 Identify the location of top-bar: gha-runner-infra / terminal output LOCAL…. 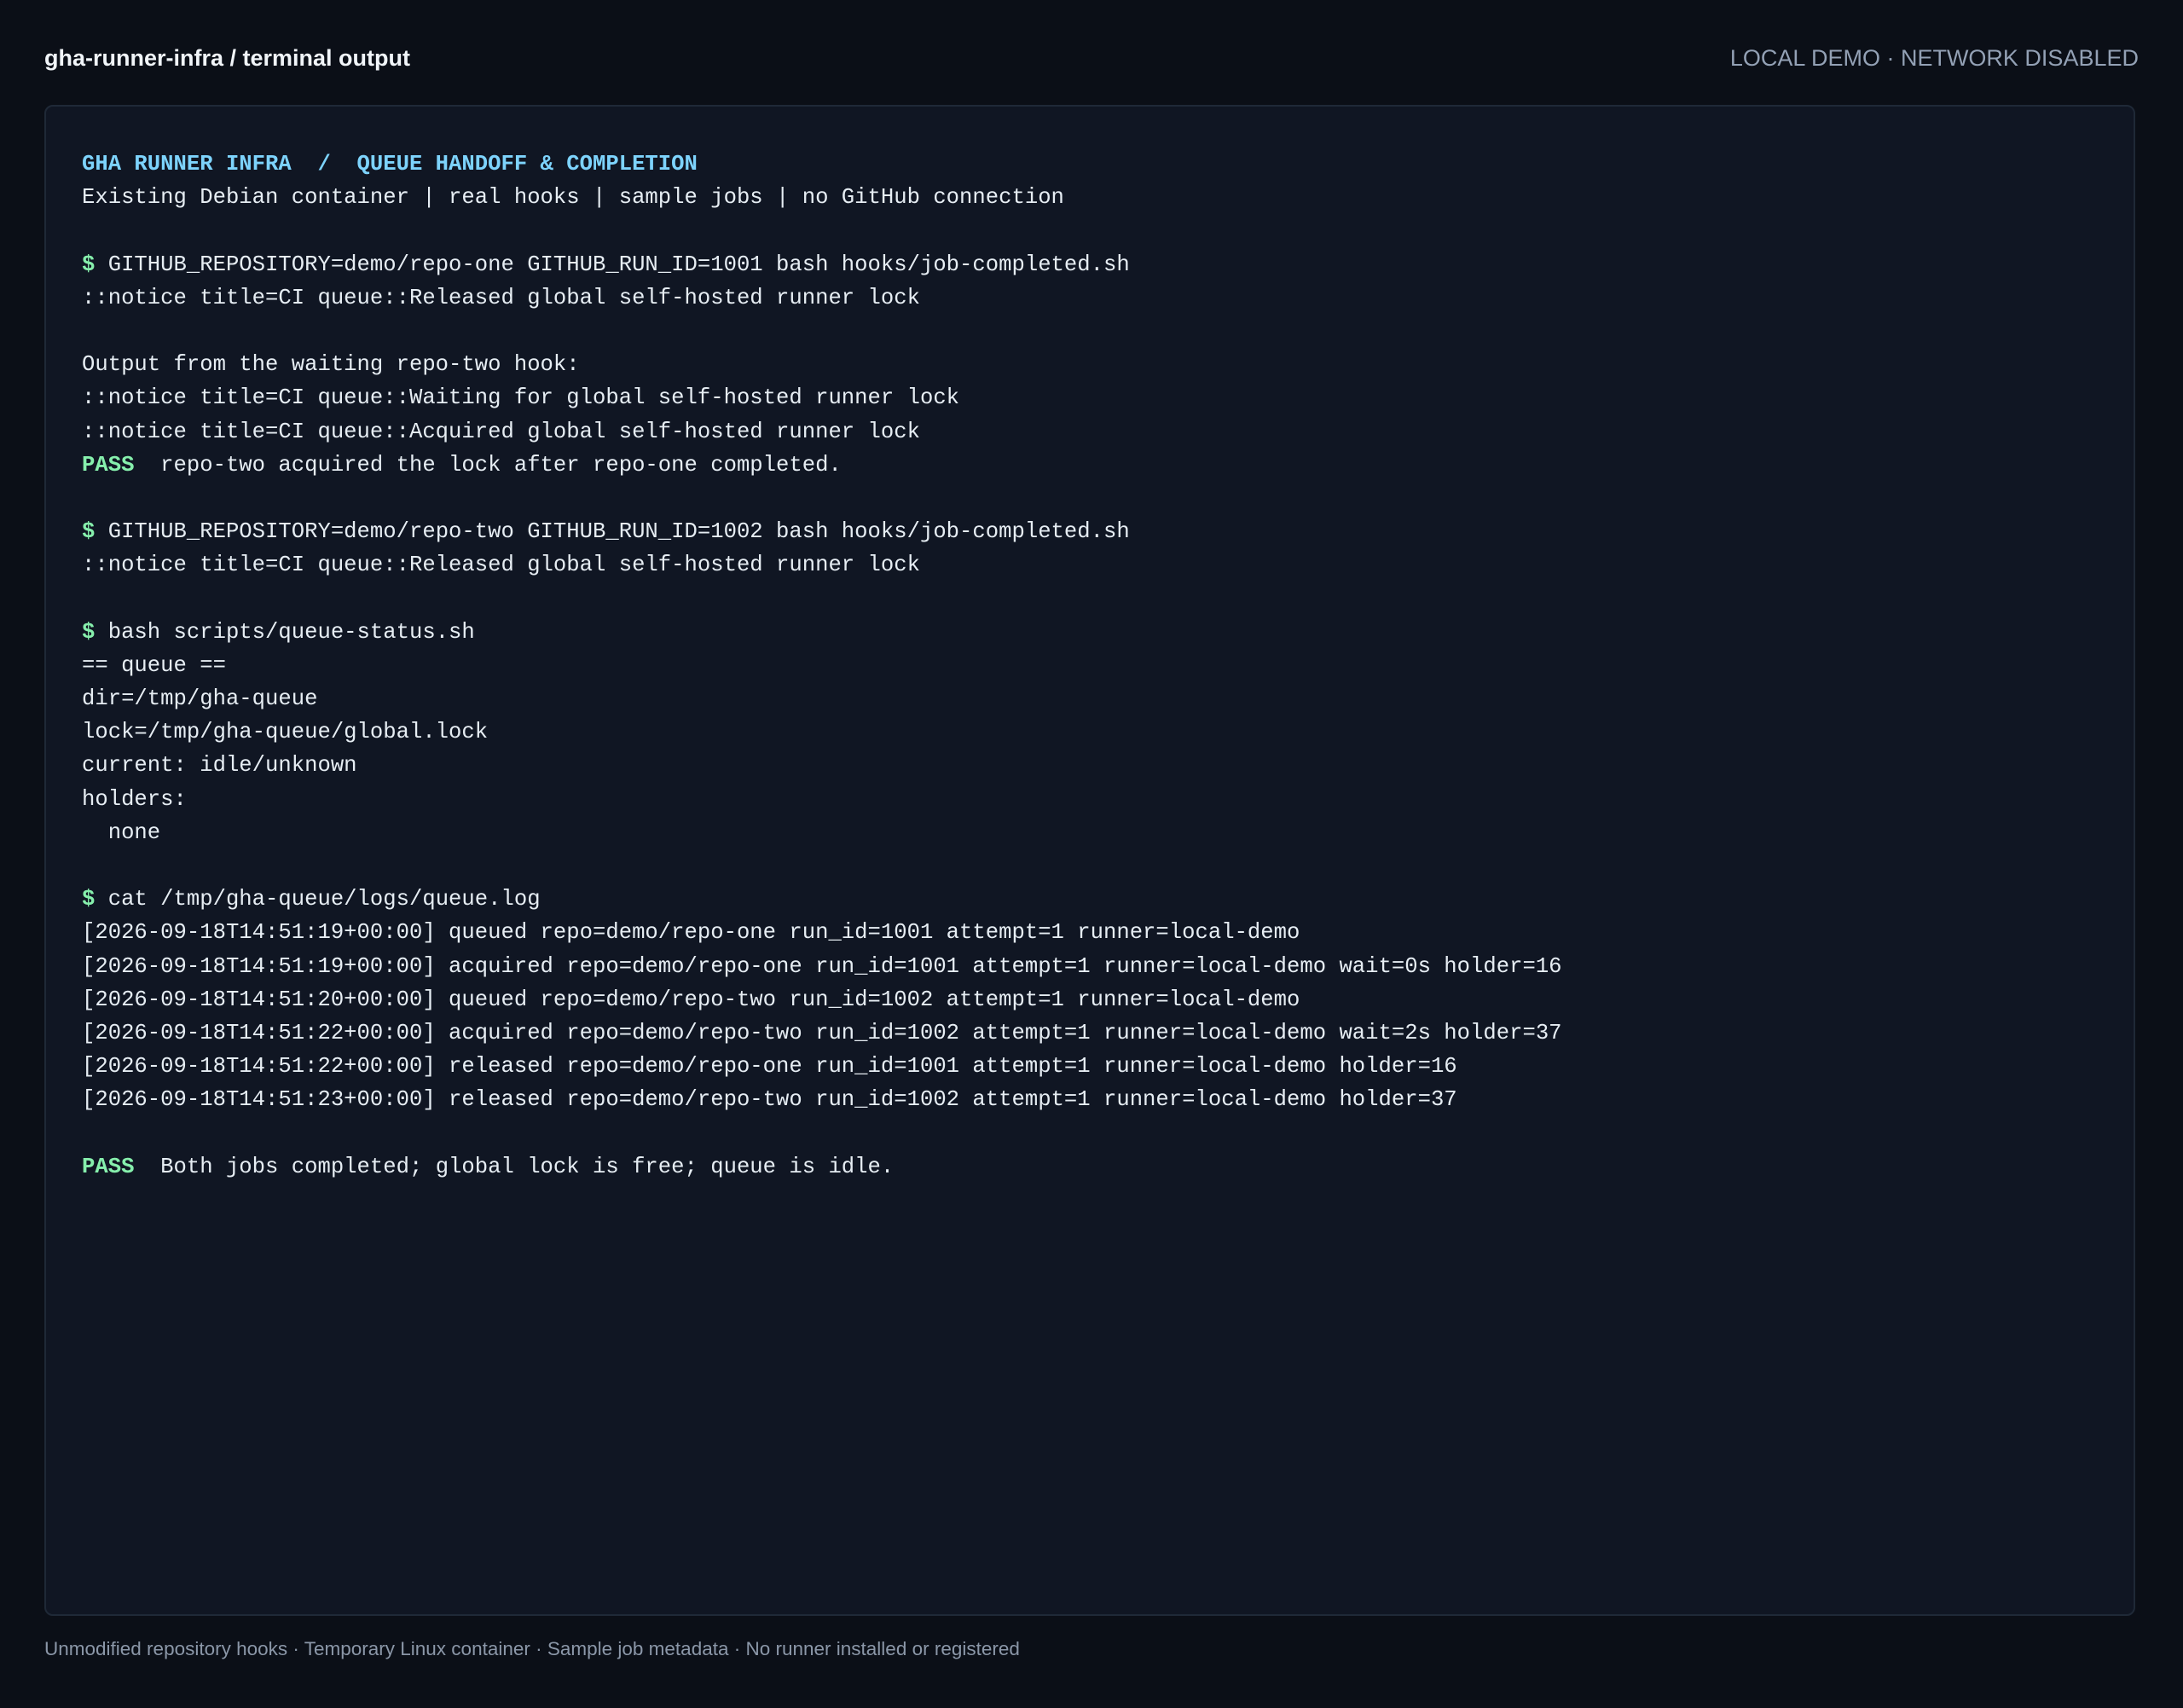
(1091, 58).